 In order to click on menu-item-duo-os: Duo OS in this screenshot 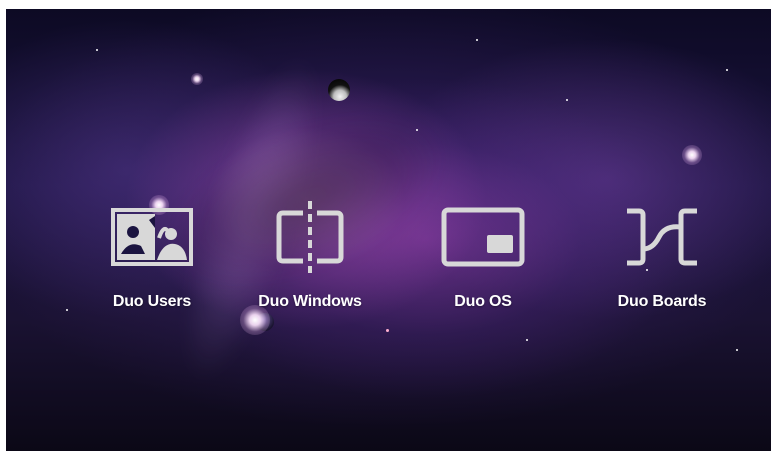, I will do `click(483, 255)`.